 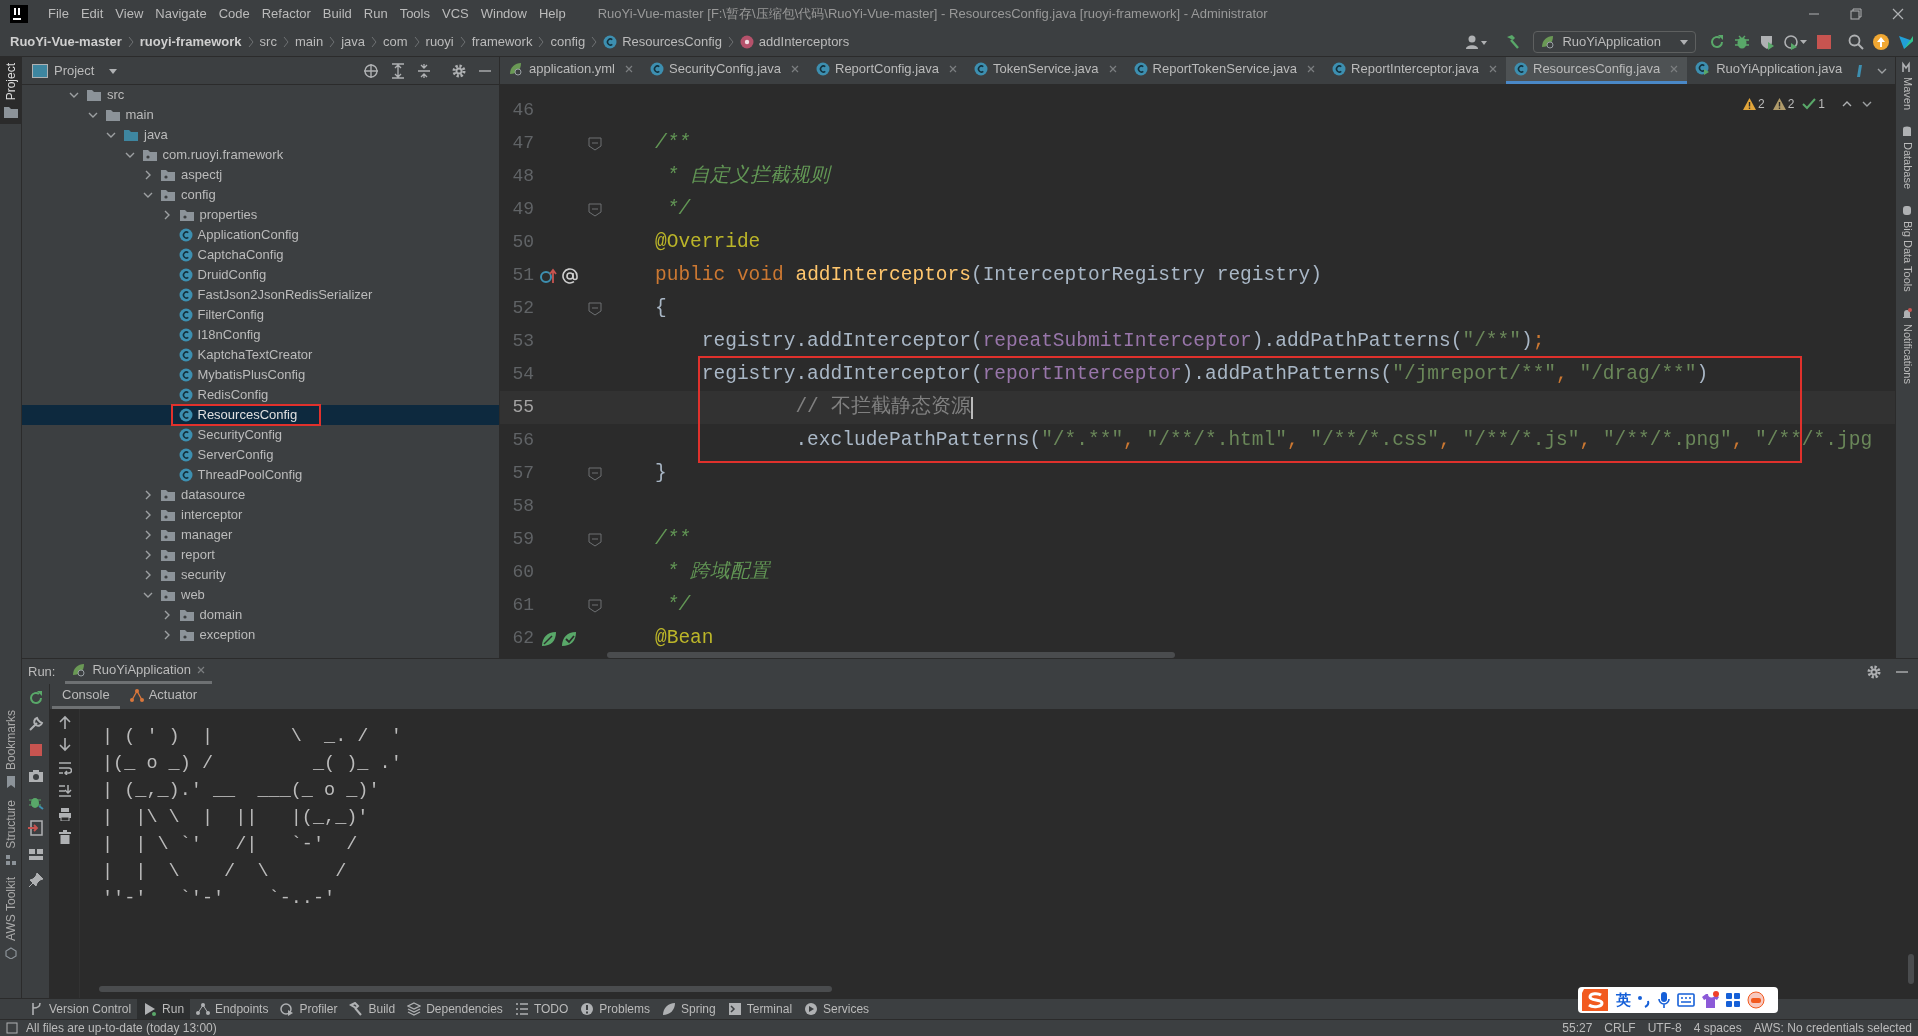 What do you see at coordinates (66, 42) in the screenshot?
I see `breadcrumb-item: RuoYi-Vue-master` at bounding box center [66, 42].